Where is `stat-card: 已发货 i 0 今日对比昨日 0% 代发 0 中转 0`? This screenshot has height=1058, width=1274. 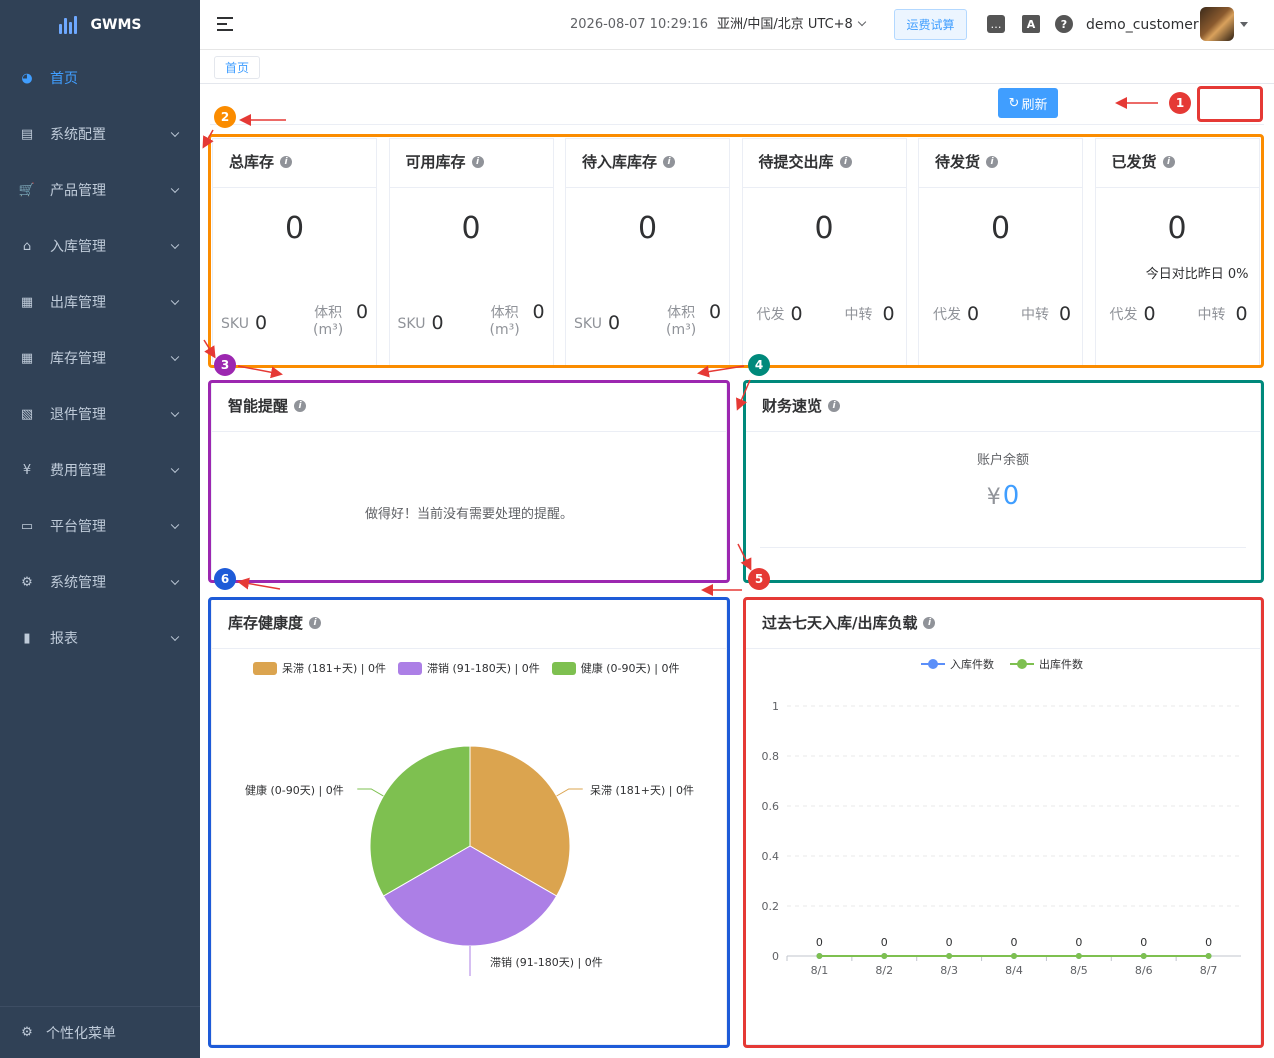
stat-card: 已发货 i 0 今日对比昨日 0% 代发 0 中转 0 is located at coordinates (1177, 252).